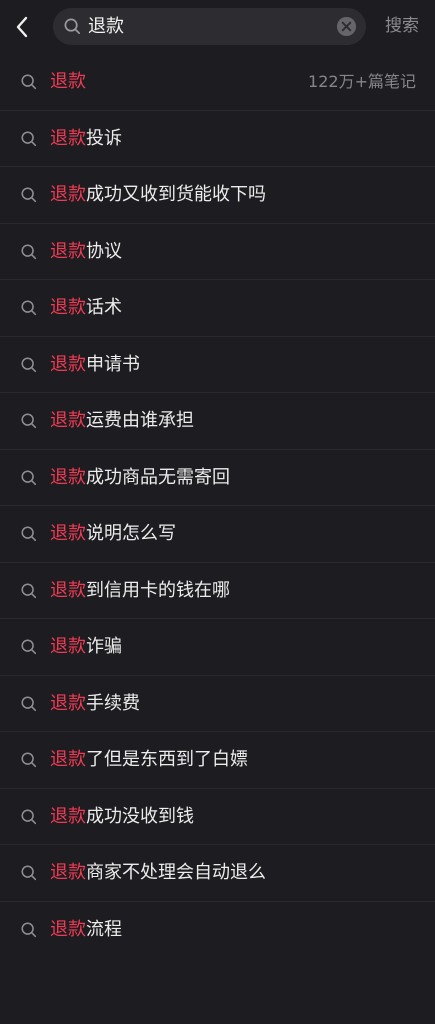 The height and width of the screenshot is (1024, 435). What do you see at coordinates (217, 82) in the screenshot?
I see `suggestion-item: 退款 122万+篇笔记` at bounding box center [217, 82].